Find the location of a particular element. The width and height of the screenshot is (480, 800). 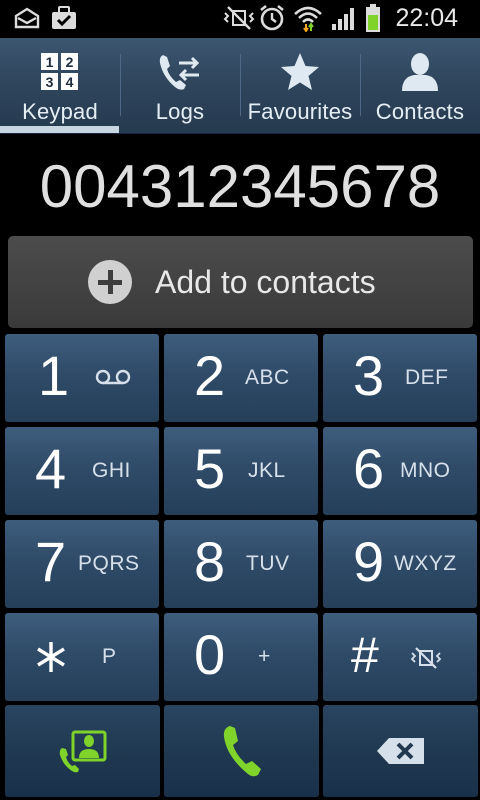

tab-label: Contacts is located at coordinates (420, 111).